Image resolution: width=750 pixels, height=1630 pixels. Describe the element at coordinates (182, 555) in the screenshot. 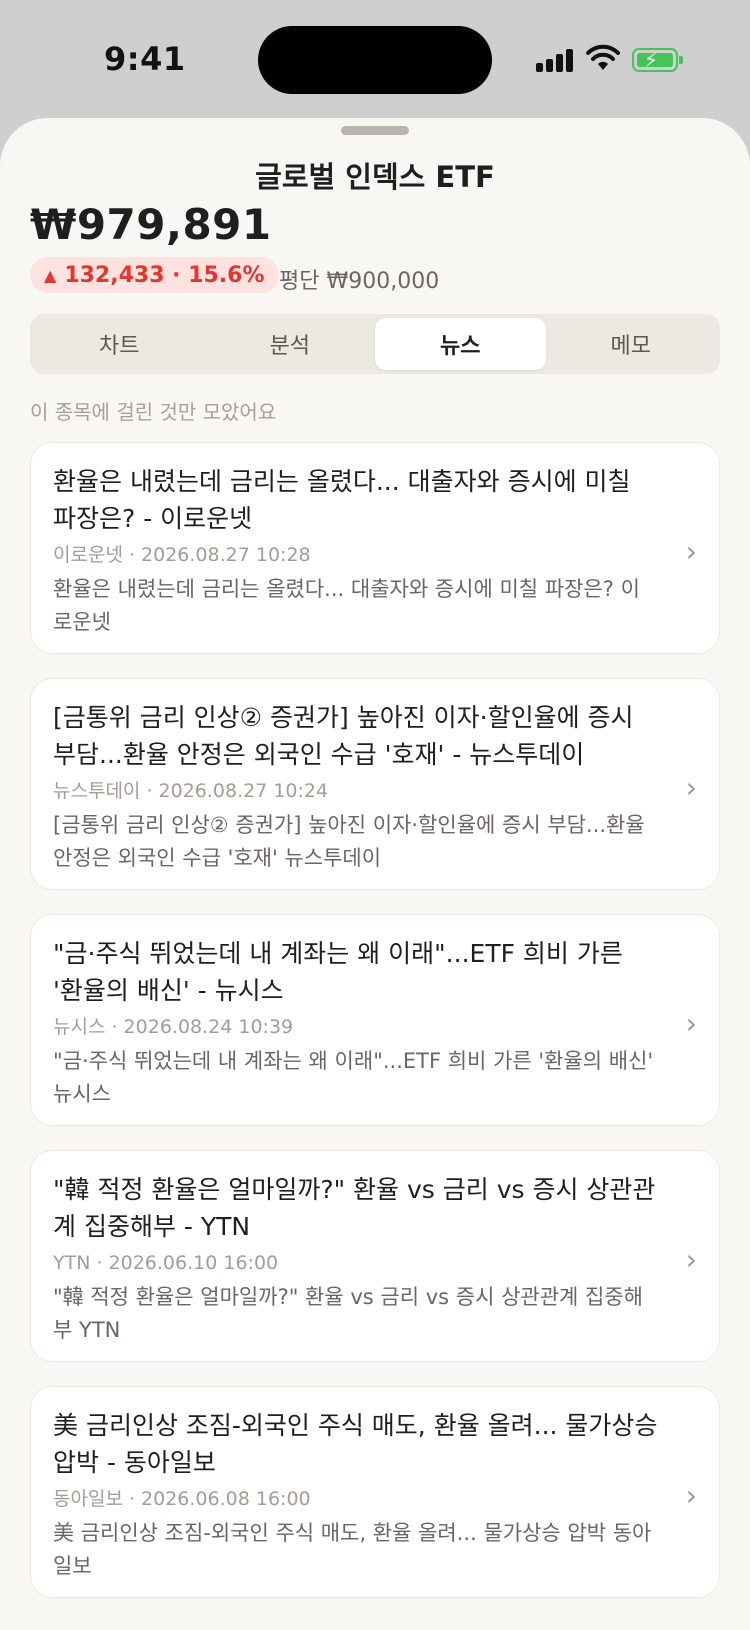

I see `news-meta: 이로운넷 · 2026.08.27 10:28` at that location.